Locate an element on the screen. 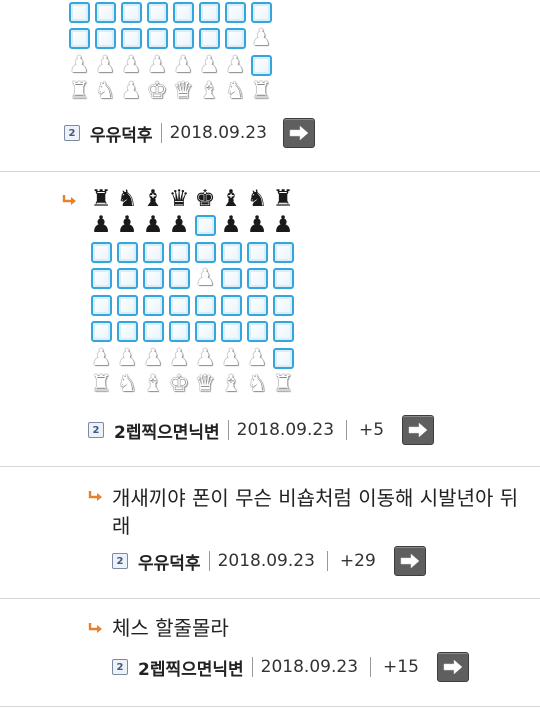 The width and height of the screenshot is (540, 709). vote-score: +5 is located at coordinates (372, 430).